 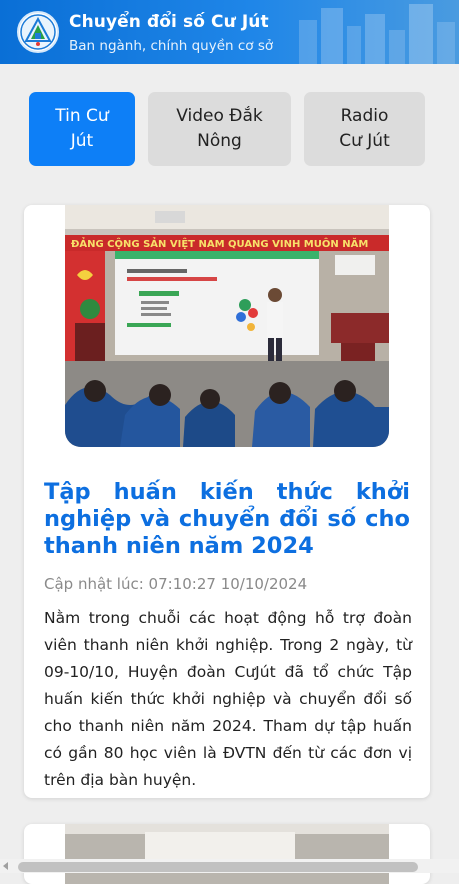 What do you see at coordinates (38, 32) in the screenshot?
I see `district-emblem-icon` at bounding box center [38, 32].